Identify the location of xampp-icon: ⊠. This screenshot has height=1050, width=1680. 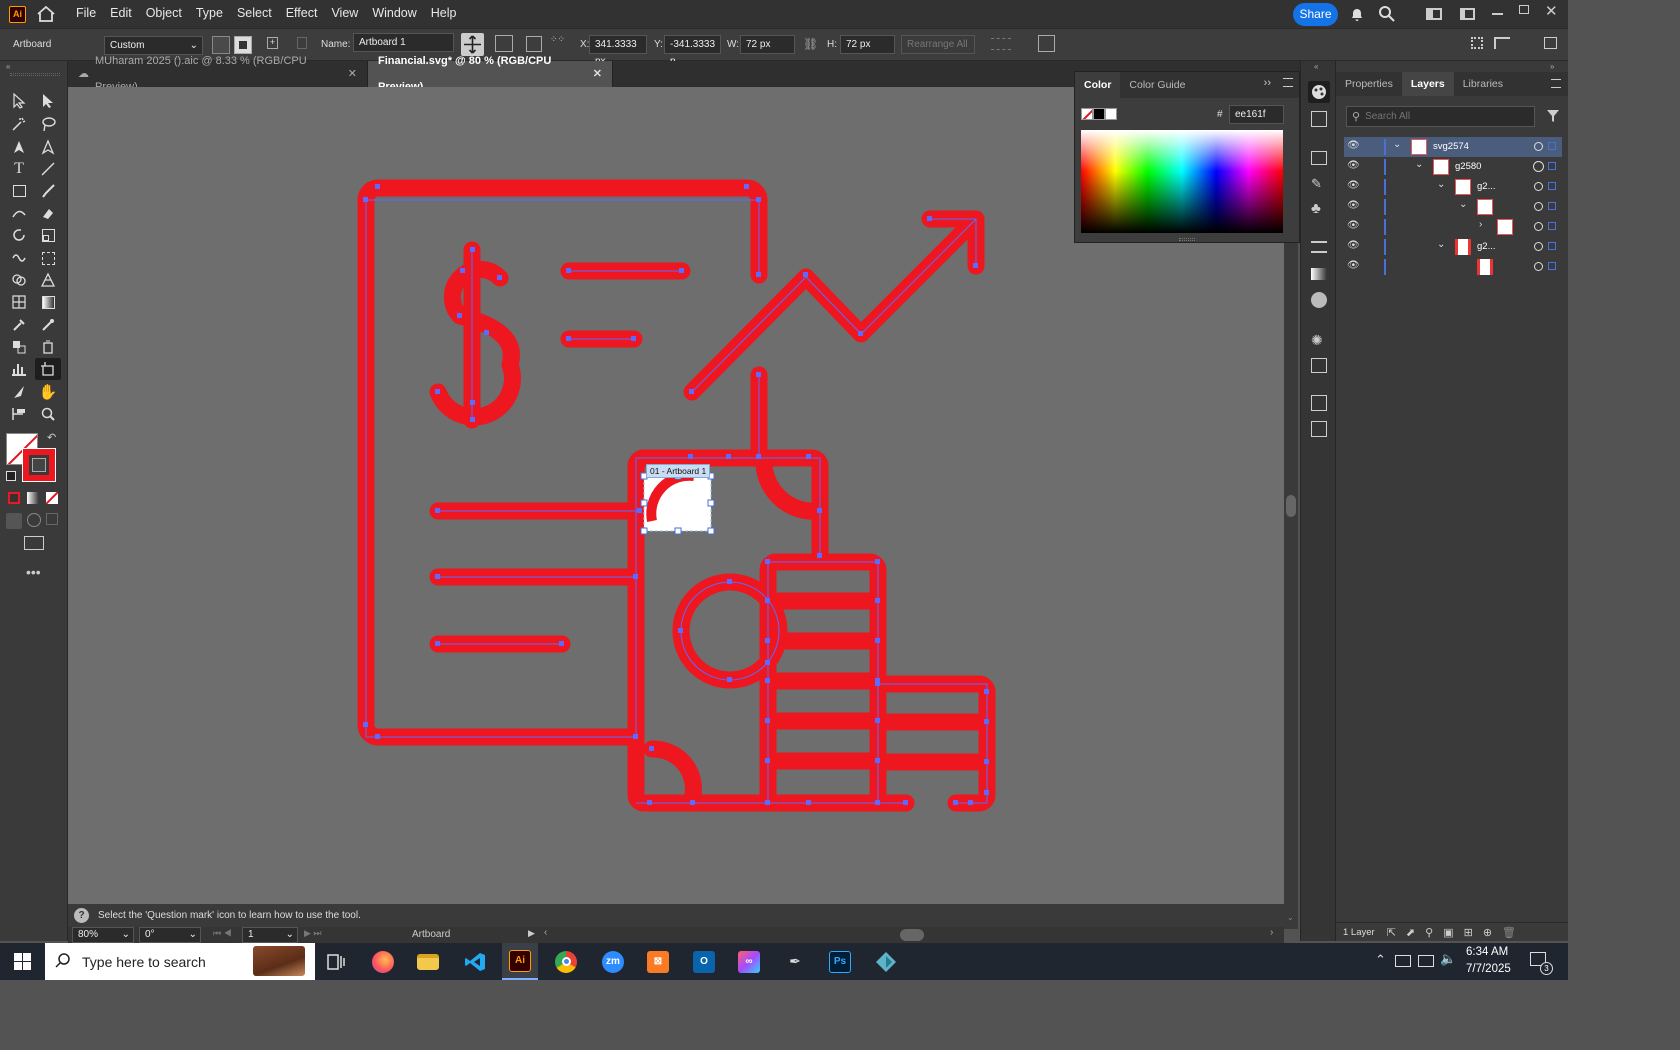
(658, 961).